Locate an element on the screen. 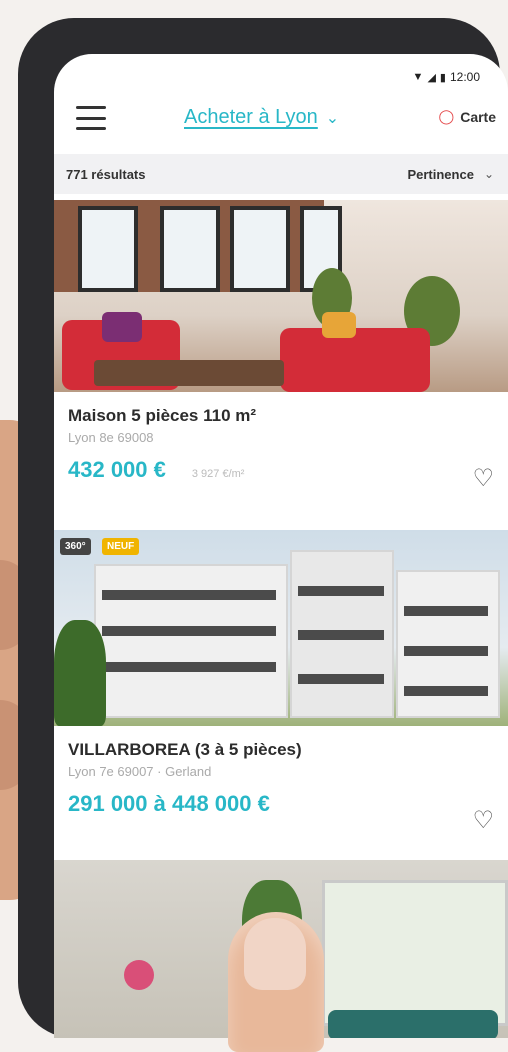 This screenshot has width=508, height=1052. badge-new: NEUF is located at coordinates (121, 546).